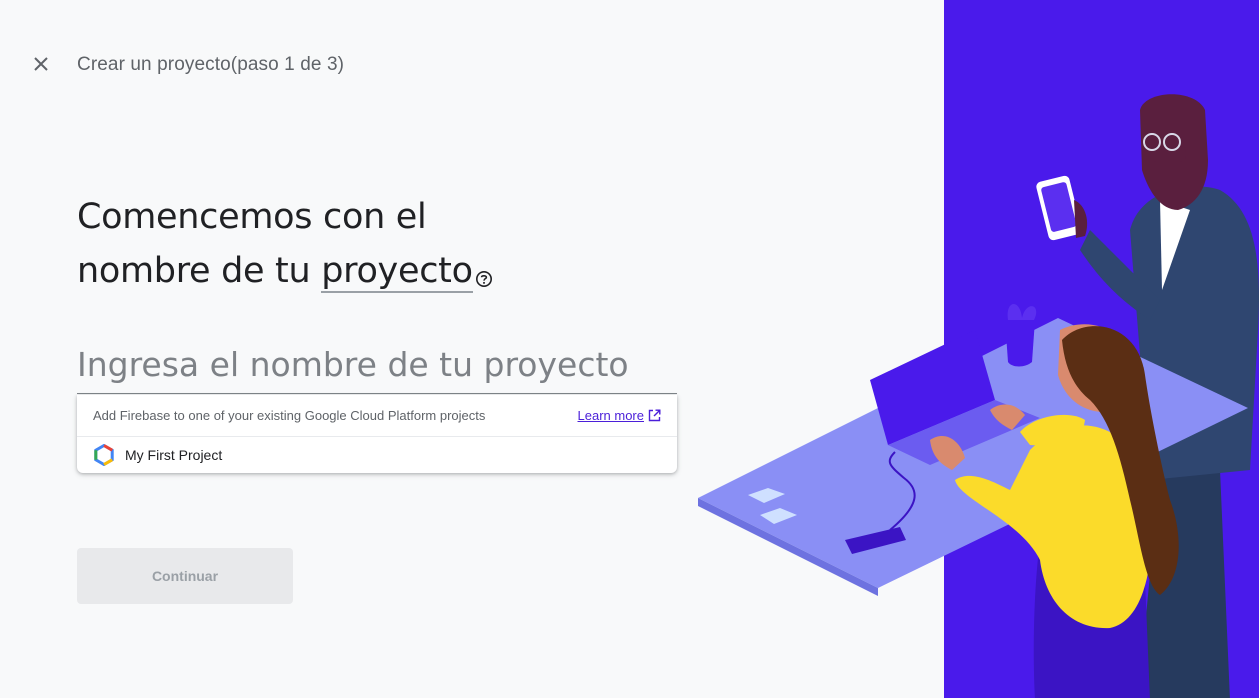 This screenshot has width=1259, height=698. I want to click on heading-line-2-prefix: nombre de tu, so click(199, 271).